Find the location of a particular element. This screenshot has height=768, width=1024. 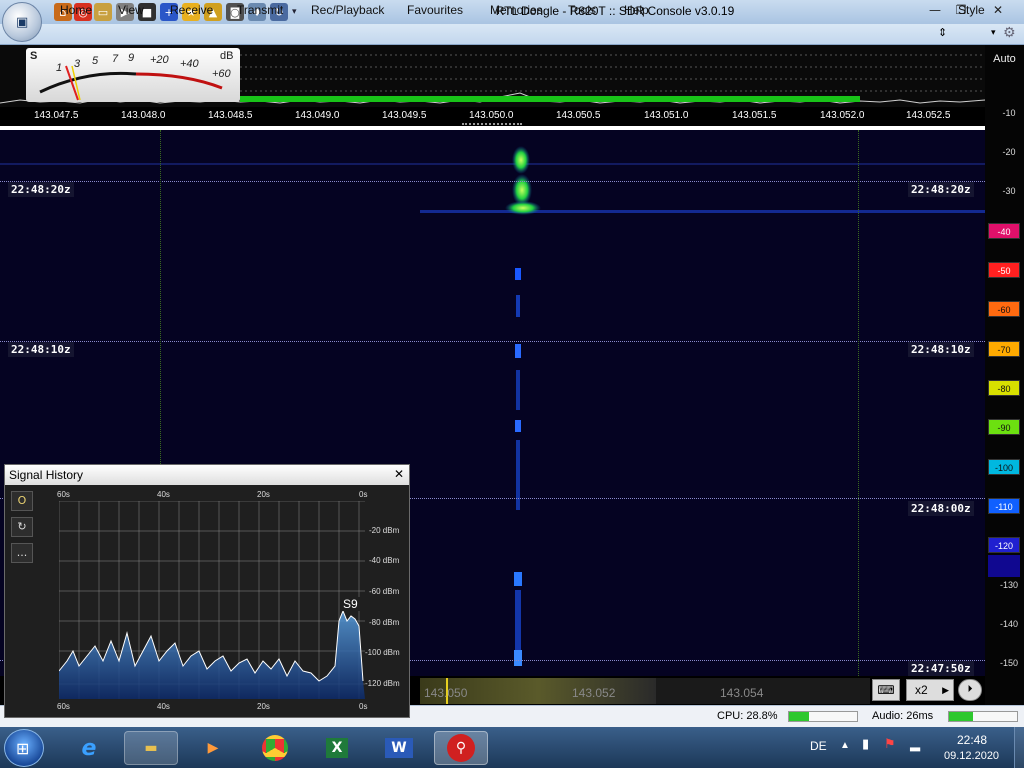

audio-status: Audio: 26ms is located at coordinates (903, 716).